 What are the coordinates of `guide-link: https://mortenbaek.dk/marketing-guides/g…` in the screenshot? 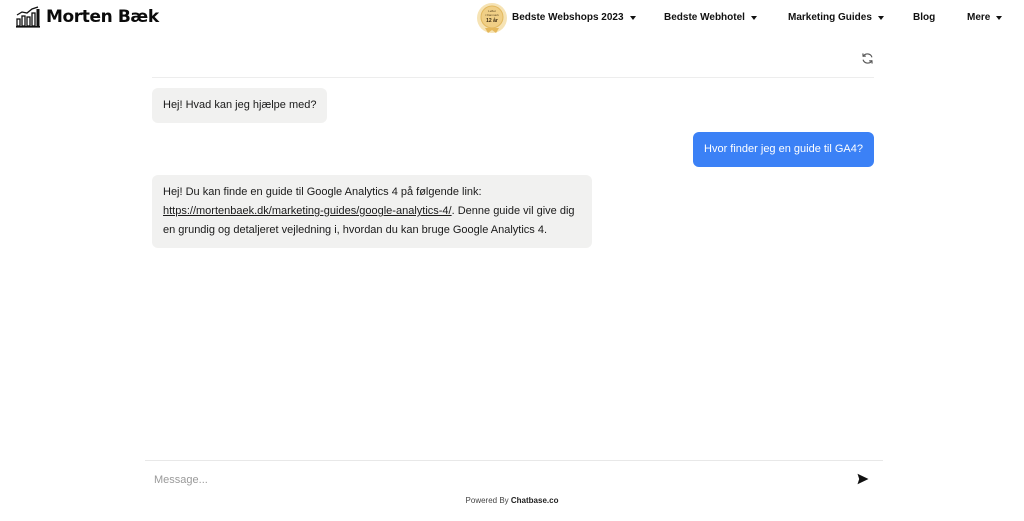 It's located at (307, 211).